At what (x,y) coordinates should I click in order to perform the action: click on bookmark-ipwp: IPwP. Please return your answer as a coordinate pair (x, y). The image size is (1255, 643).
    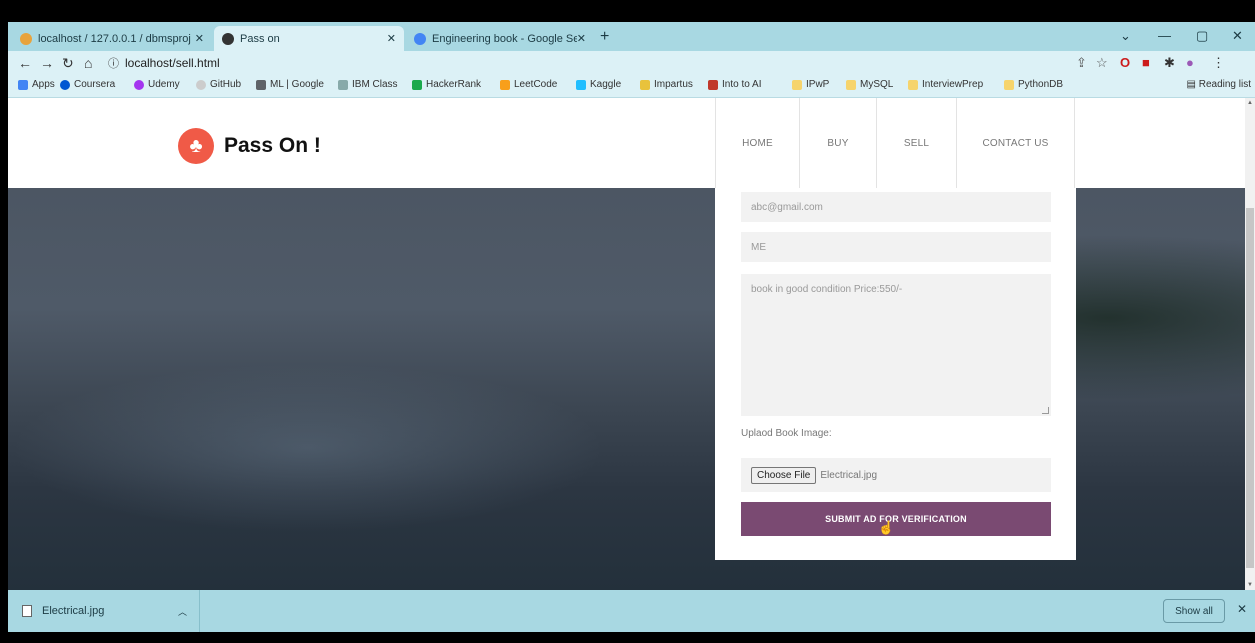
    Looking at the image, I should click on (810, 84).